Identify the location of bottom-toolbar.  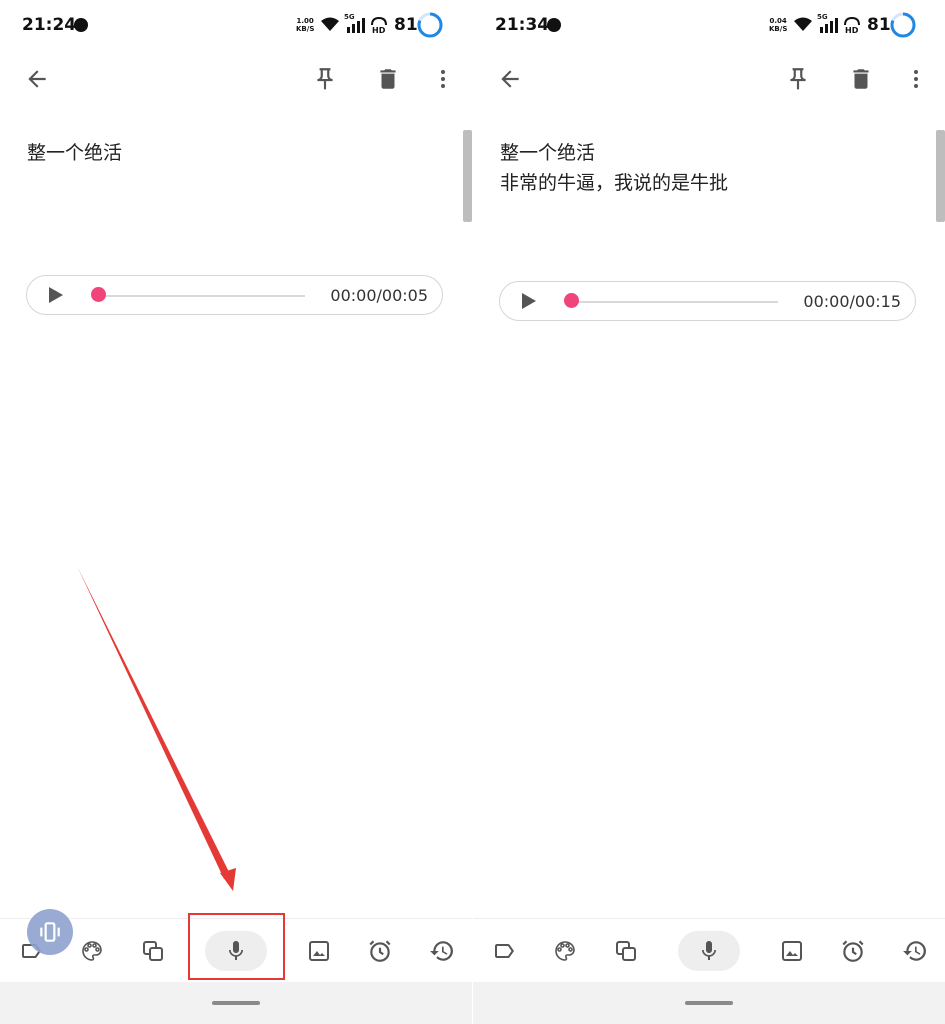
(709, 950).